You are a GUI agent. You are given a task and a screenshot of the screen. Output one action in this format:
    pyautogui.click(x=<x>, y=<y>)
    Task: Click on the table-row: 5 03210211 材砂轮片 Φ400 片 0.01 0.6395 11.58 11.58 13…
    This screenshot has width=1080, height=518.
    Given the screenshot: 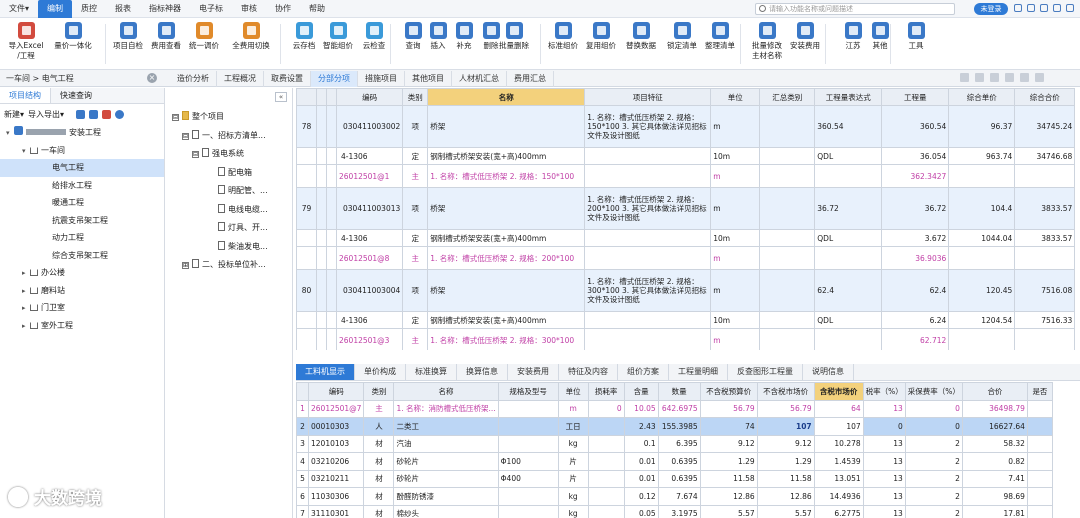 What is the action you would take?
    pyautogui.click(x=674, y=478)
    